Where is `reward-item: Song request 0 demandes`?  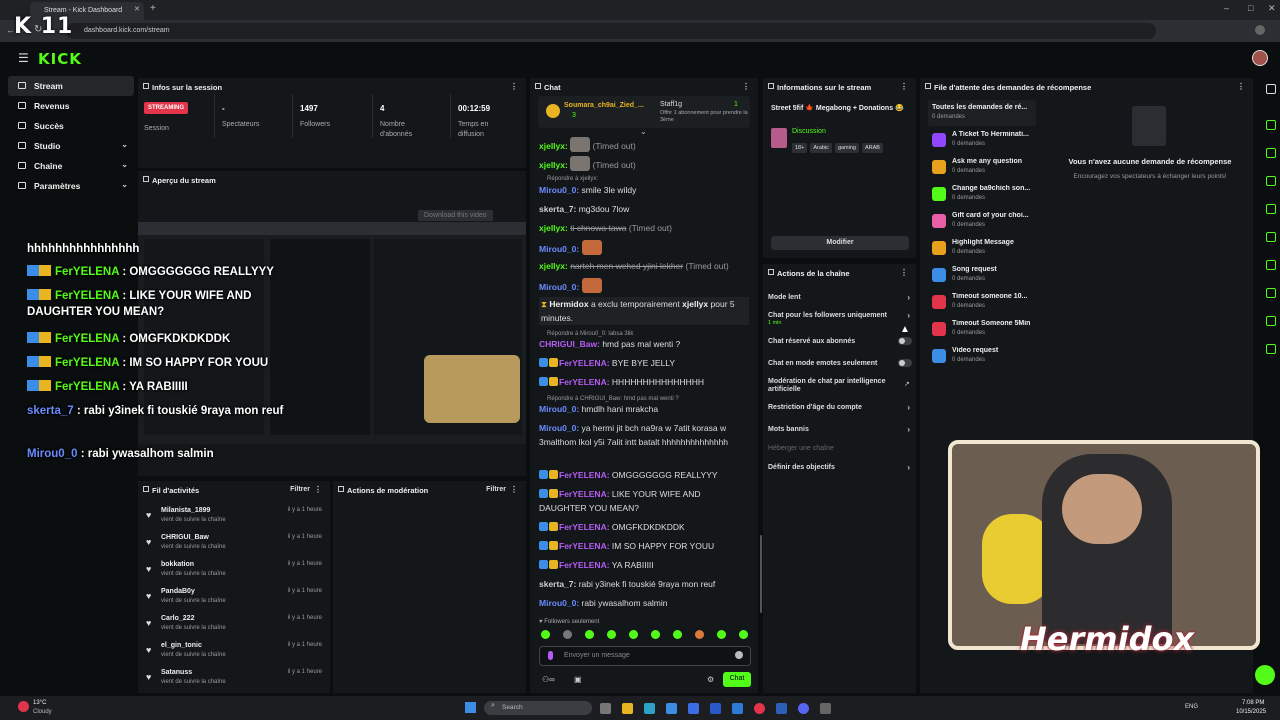
reward-item: Song request 0 demandes is located at coordinates (983, 278).